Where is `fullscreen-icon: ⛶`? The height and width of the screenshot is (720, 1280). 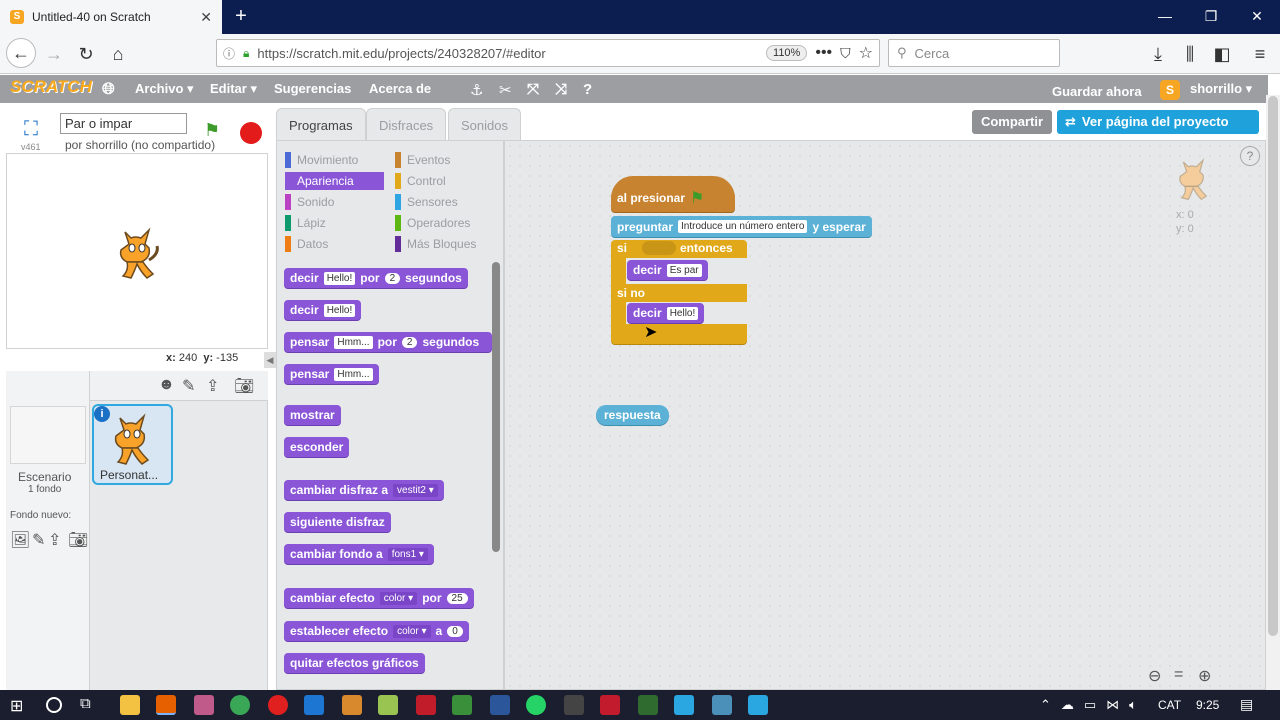 fullscreen-icon: ⛶ is located at coordinates (31, 130).